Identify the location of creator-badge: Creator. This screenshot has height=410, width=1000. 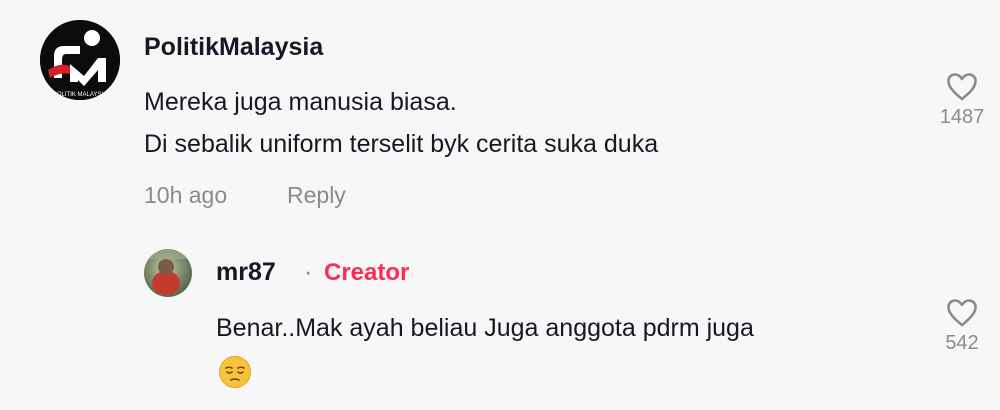
(367, 272).